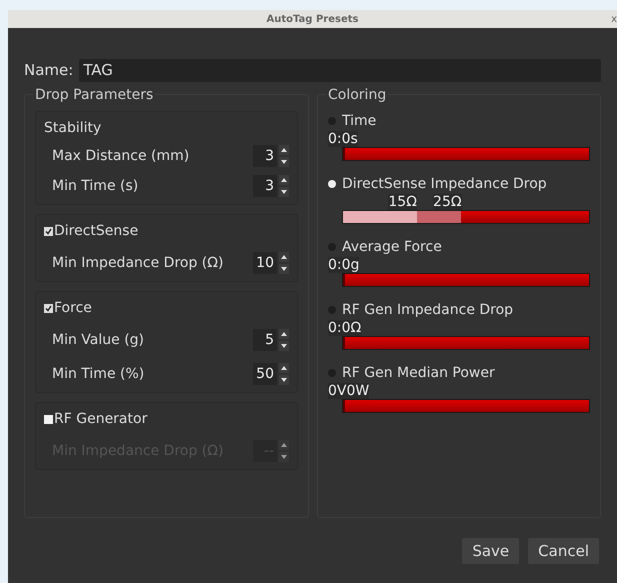 The width and height of the screenshot is (617, 583). I want to click on handle-label: 0:0Ω, so click(345, 328).